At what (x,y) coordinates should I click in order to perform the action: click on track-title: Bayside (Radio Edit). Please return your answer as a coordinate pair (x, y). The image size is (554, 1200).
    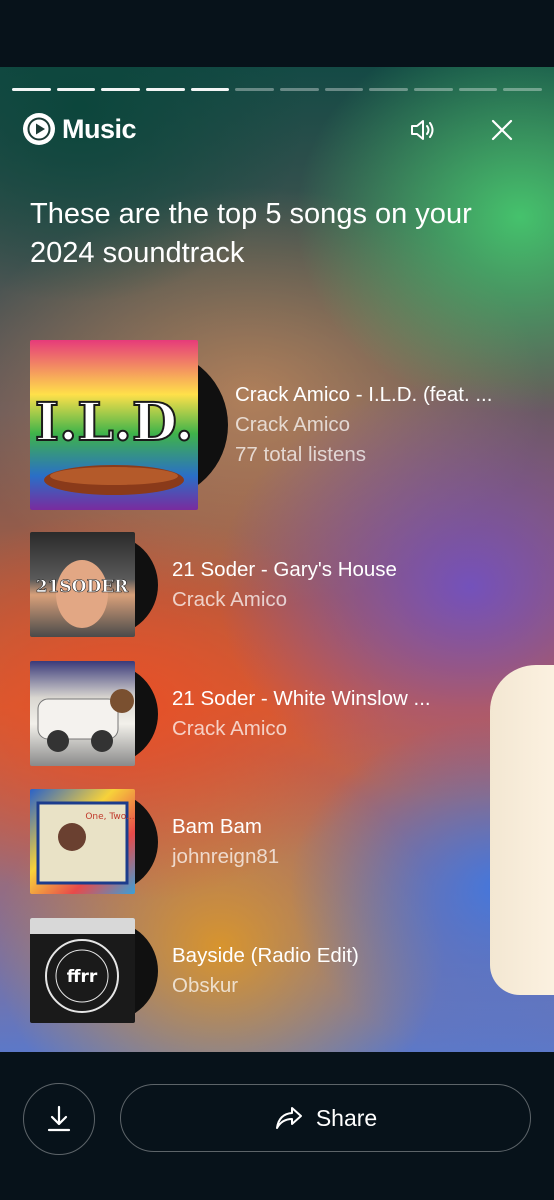
    Looking at the image, I should click on (265, 955).